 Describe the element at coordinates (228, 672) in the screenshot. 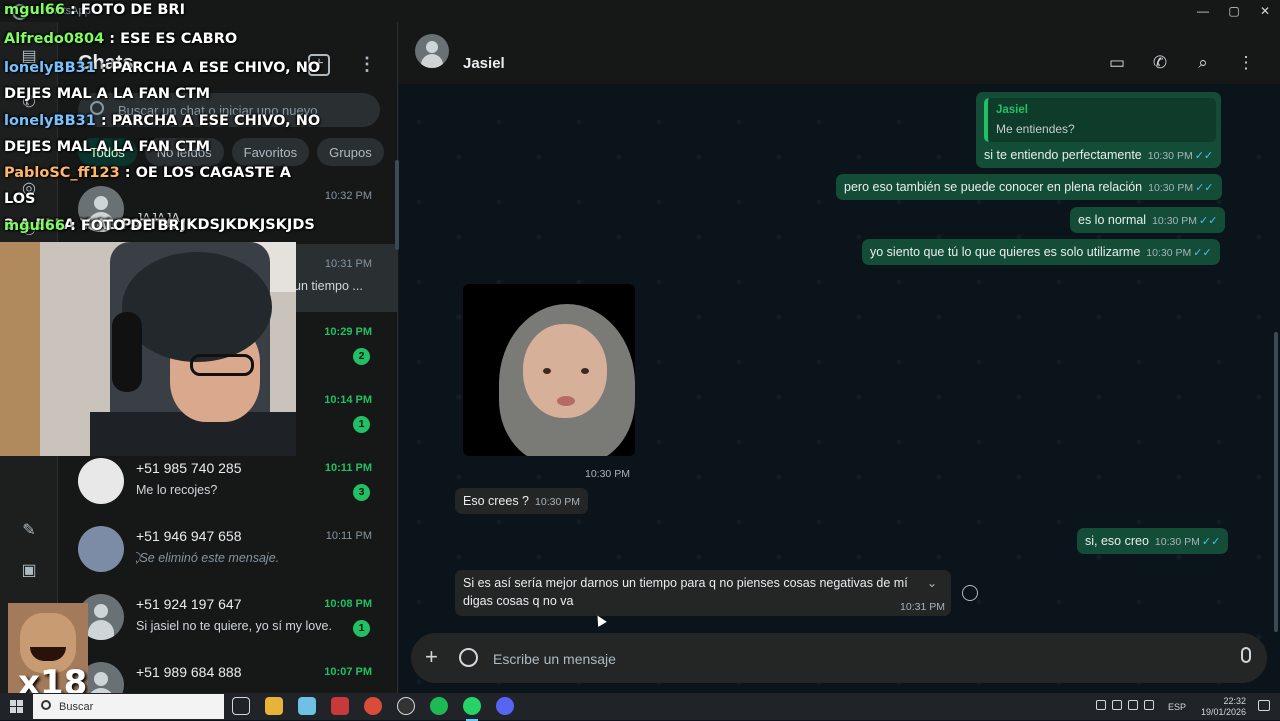

I see `chat-item: +51 989 684 888 10:07 PM` at that location.